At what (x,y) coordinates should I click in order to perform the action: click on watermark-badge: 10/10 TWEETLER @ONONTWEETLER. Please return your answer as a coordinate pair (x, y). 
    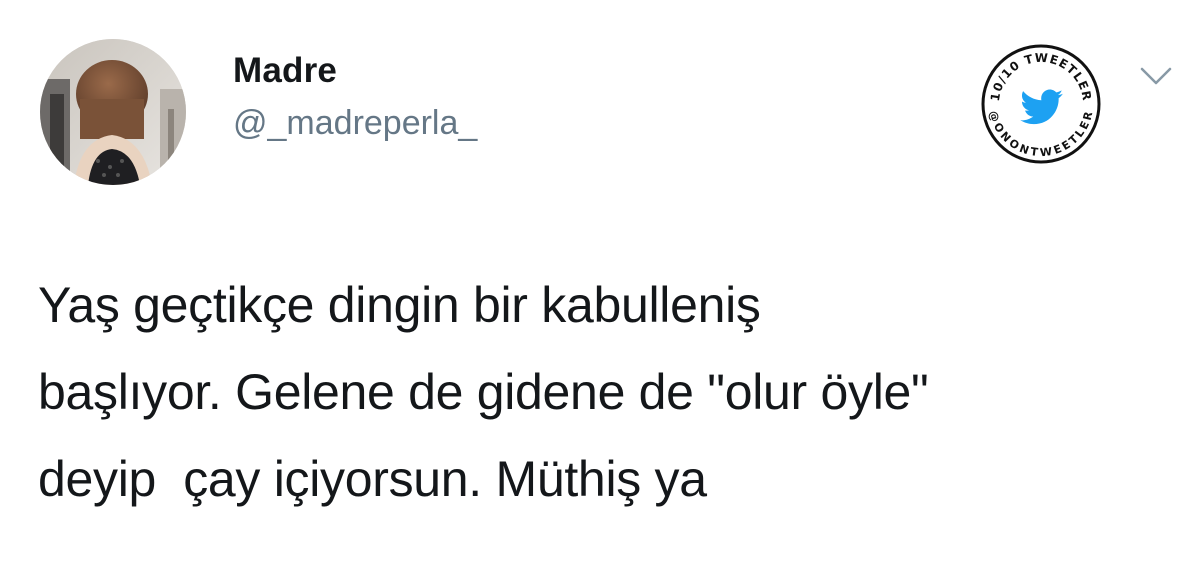
    Looking at the image, I should click on (1041, 104).